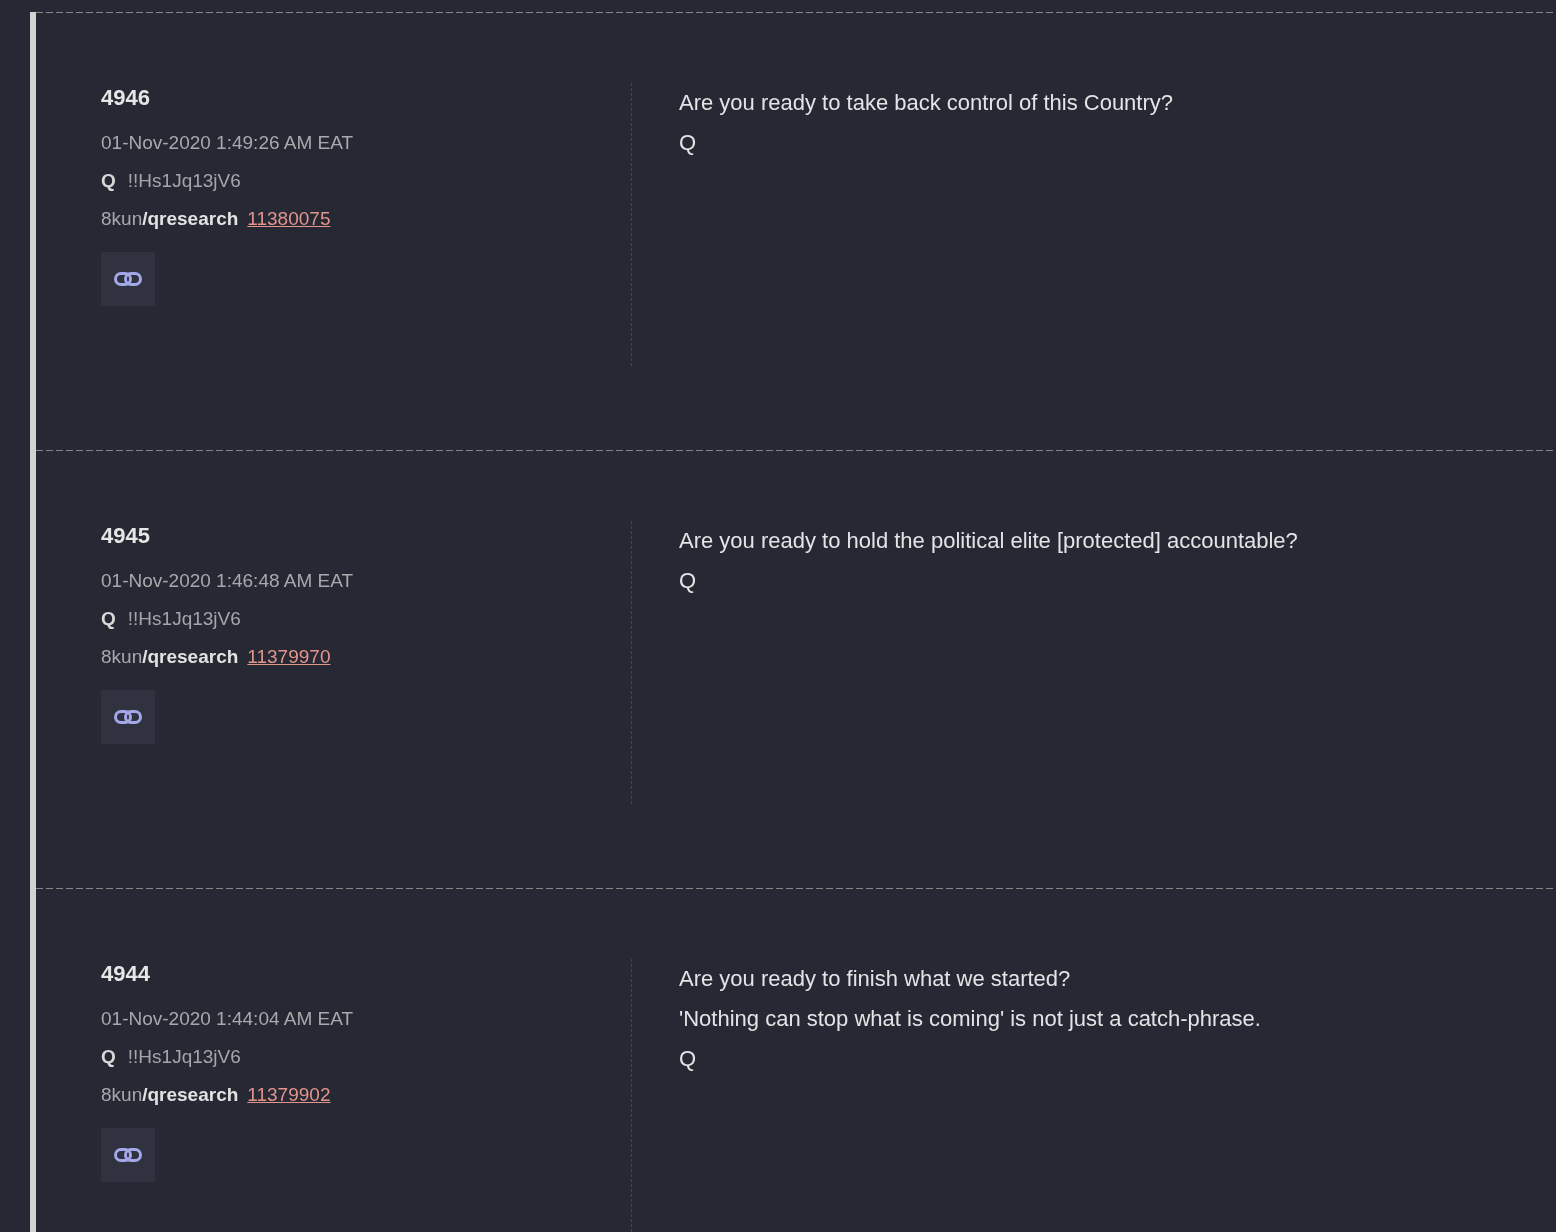  What do you see at coordinates (927, 103) in the screenshot?
I see `post-text: Are you ready to take back control of this Country?` at bounding box center [927, 103].